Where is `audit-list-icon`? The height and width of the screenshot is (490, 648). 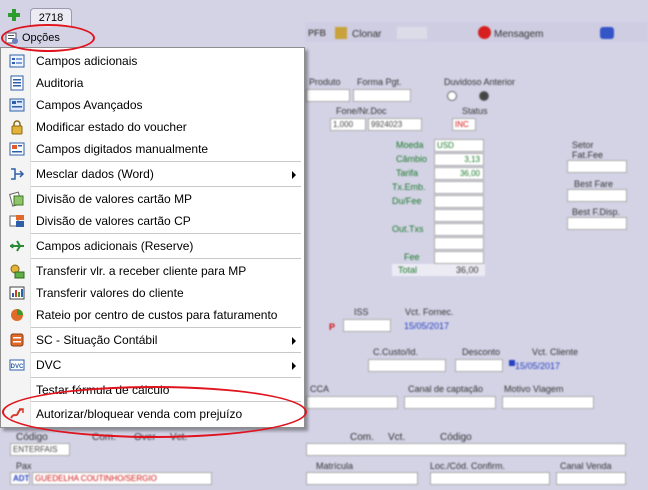 audit-list-icon is located at coordinates (17, 83).